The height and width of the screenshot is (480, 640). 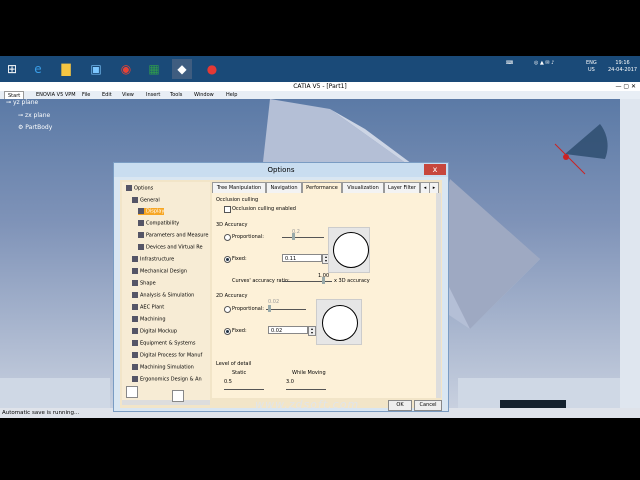 I want to click on acc3d-proportional-radio, so click(x=227, y=237).